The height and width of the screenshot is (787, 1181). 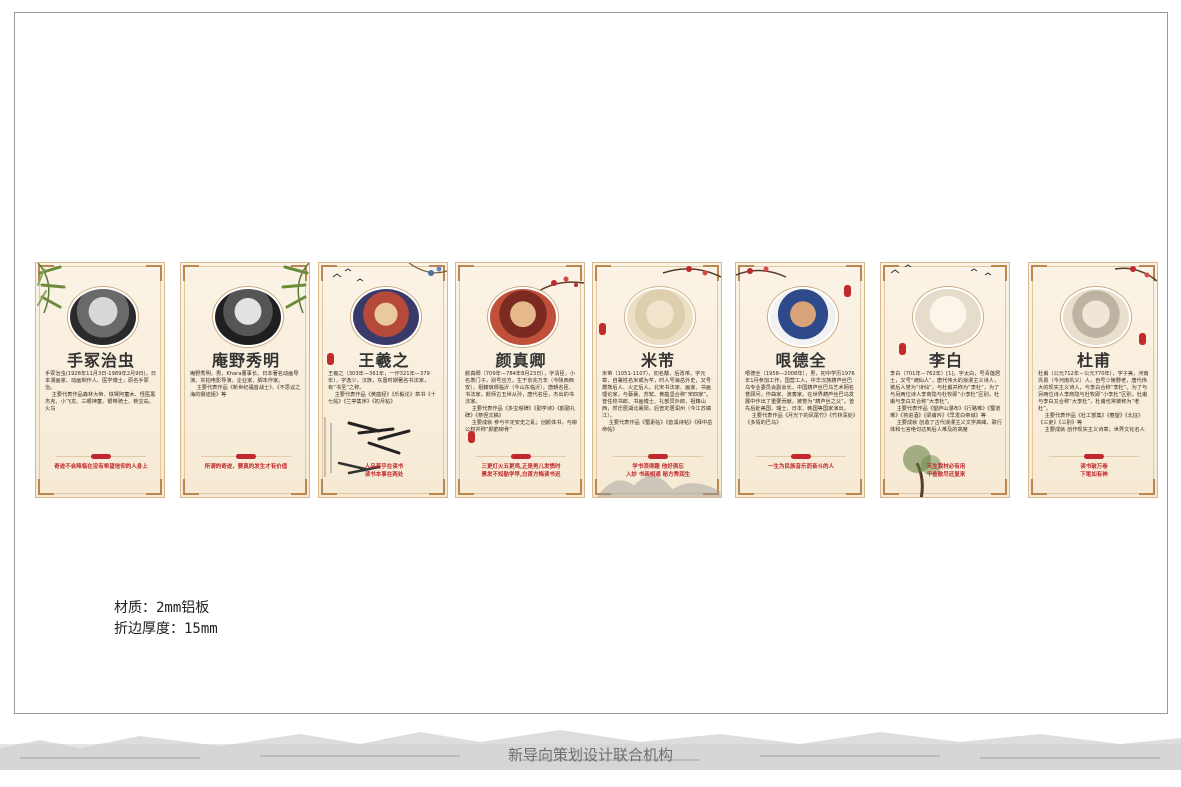 I want to click on person-name: 哏德全, so click(x=801, y=360).